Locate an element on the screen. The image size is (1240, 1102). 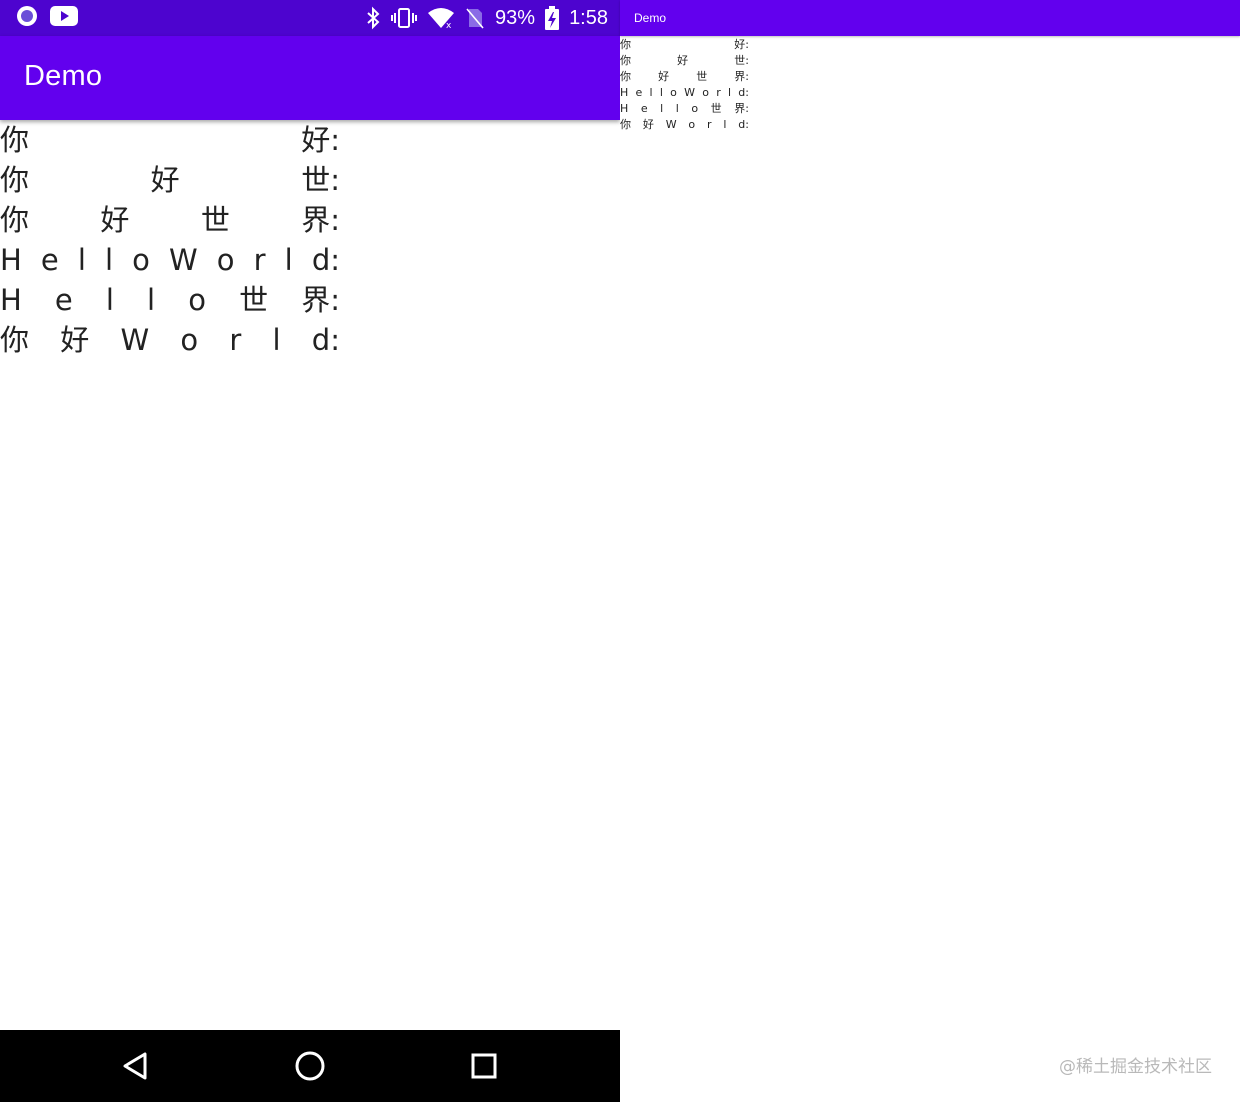
circle-notification-icon is located at coordinates (27, 18).